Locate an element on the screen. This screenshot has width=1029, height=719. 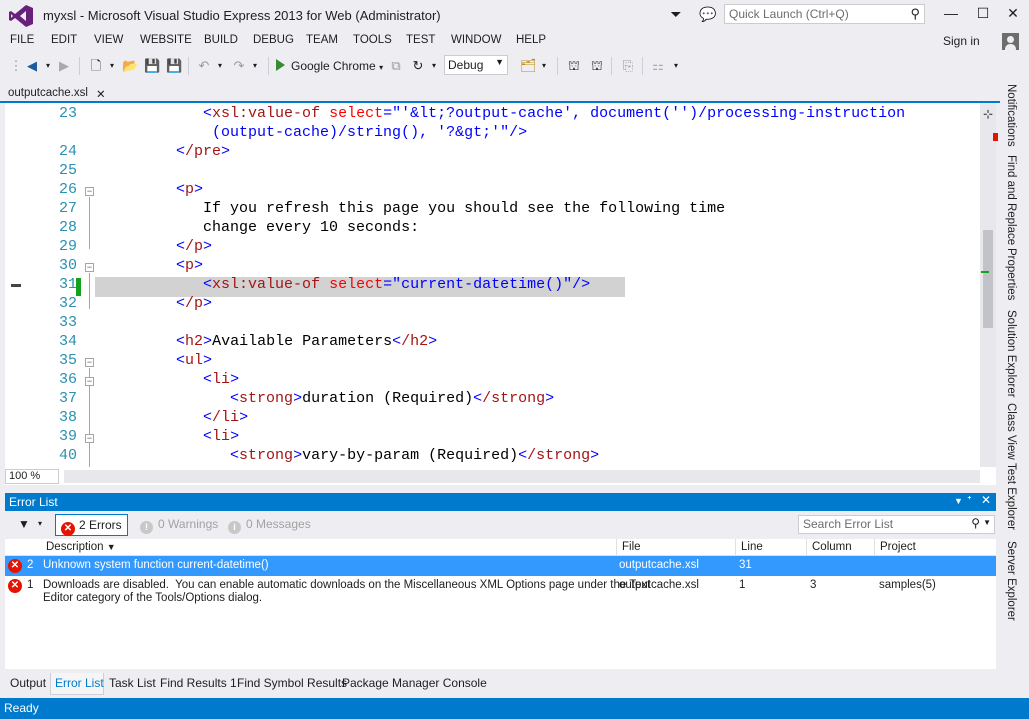
browser-link-icon: ⧉ is located at coordinates (396, 66).